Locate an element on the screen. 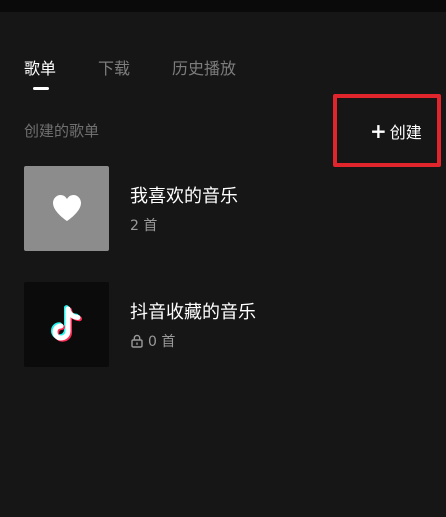 Image resolution: width=446 pixels, height=517 pixels. tab-playlists: 歌单 is located at coordinates (61, 74).